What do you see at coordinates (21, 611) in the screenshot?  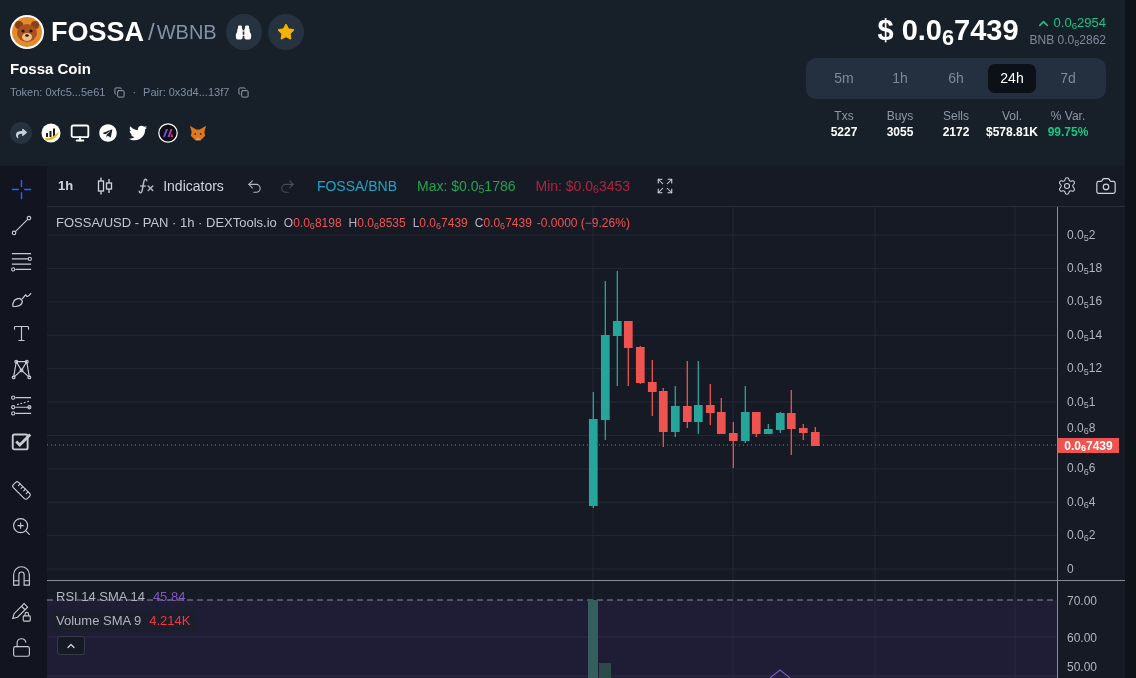 I see `pencil-lock-icon` at bounding box center [21, 611].